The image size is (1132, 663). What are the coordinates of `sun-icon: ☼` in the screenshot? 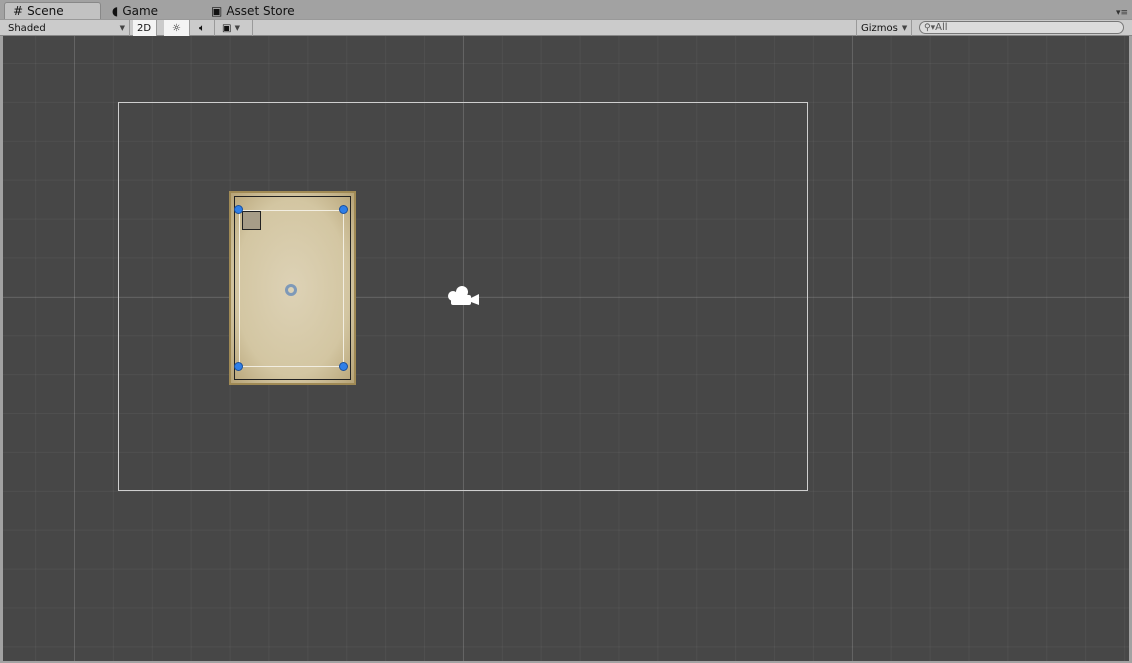 It's located at (176, 28).